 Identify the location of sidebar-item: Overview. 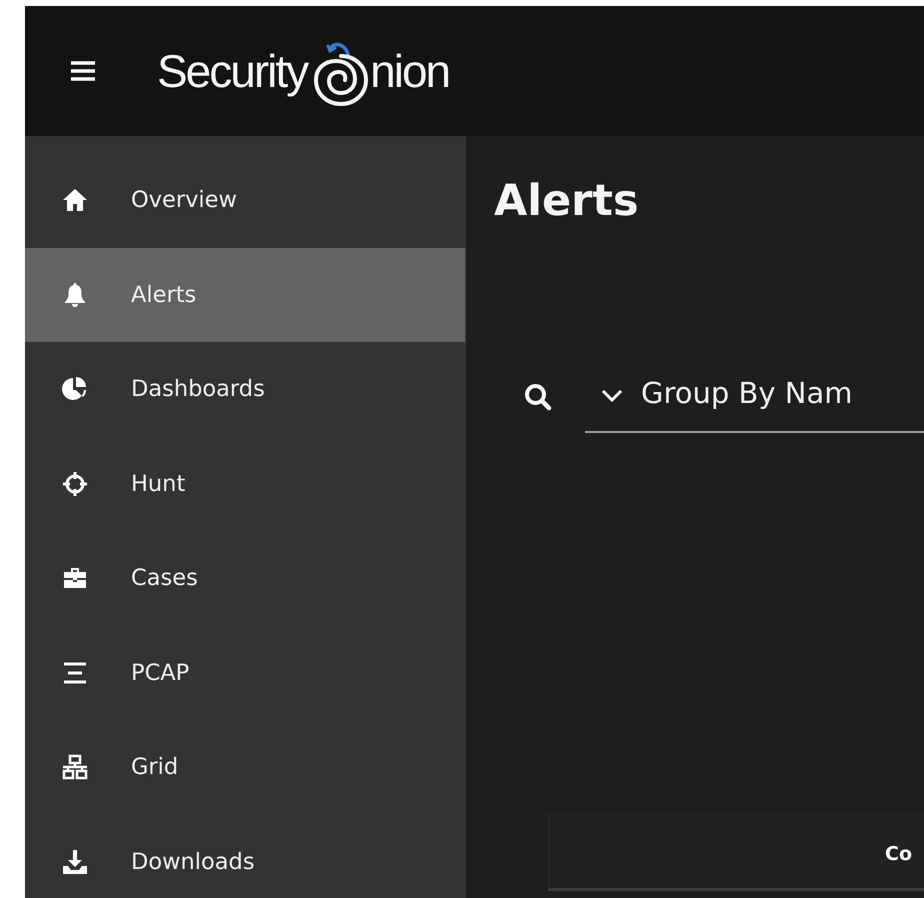
(245, 200).